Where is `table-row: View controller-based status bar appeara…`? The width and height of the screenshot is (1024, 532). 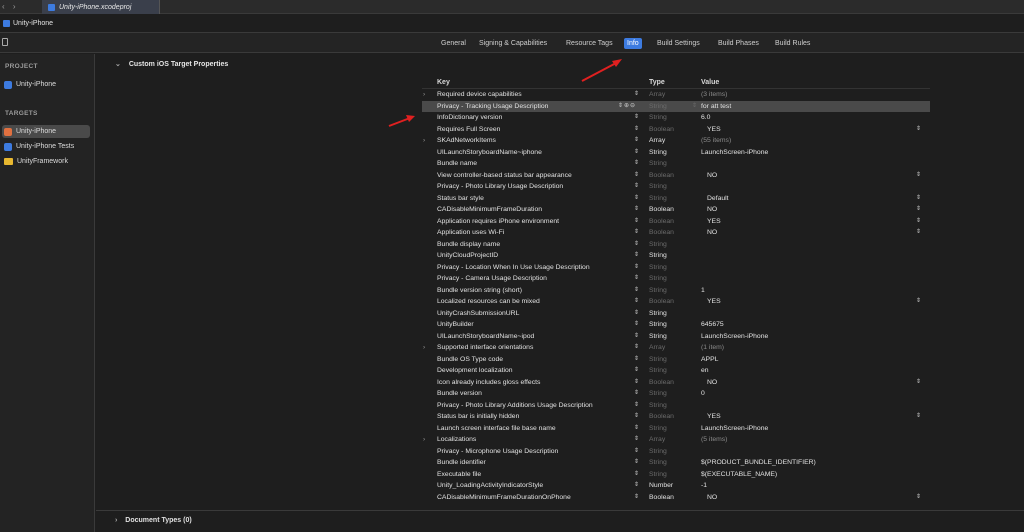 table-row: View controller-based status bar appeara… is located at coordinates (676, 176).